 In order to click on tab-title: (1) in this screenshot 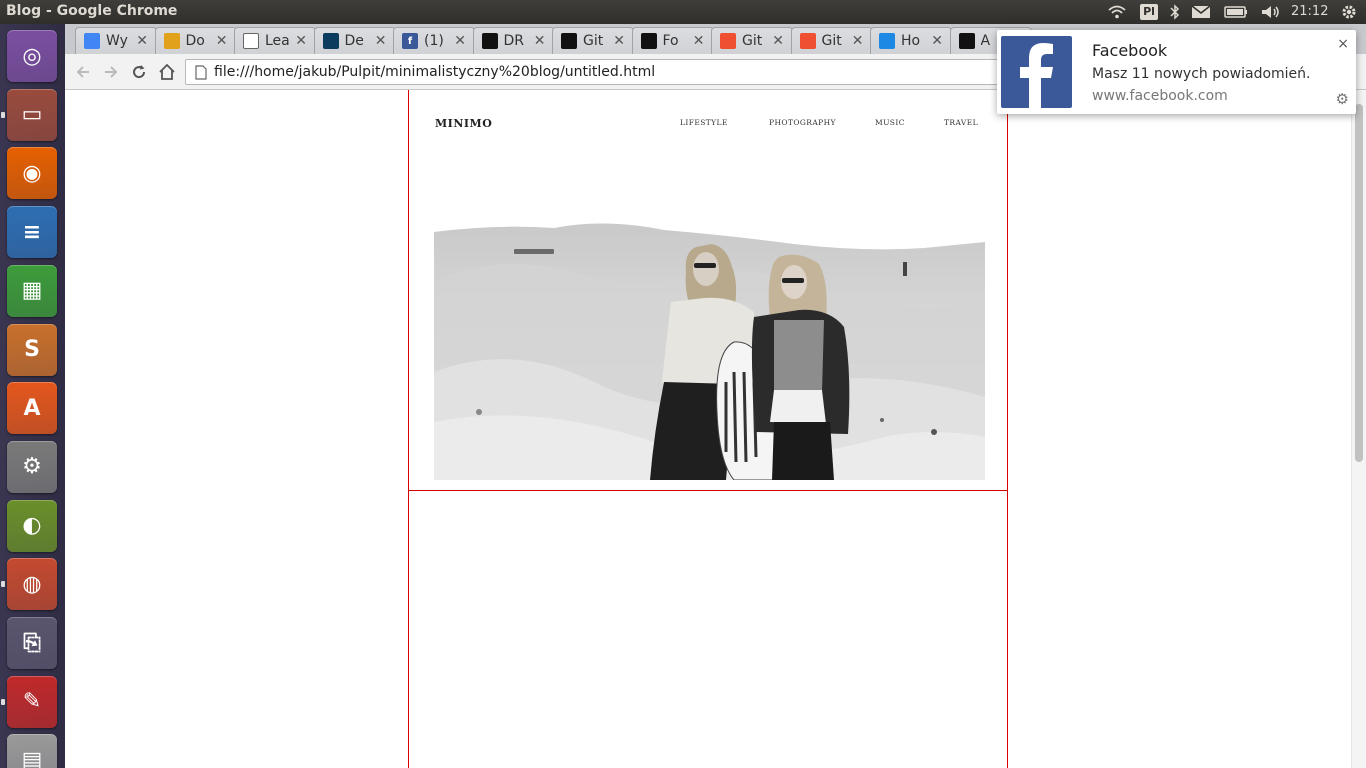, I will do `click(434, 41)`.